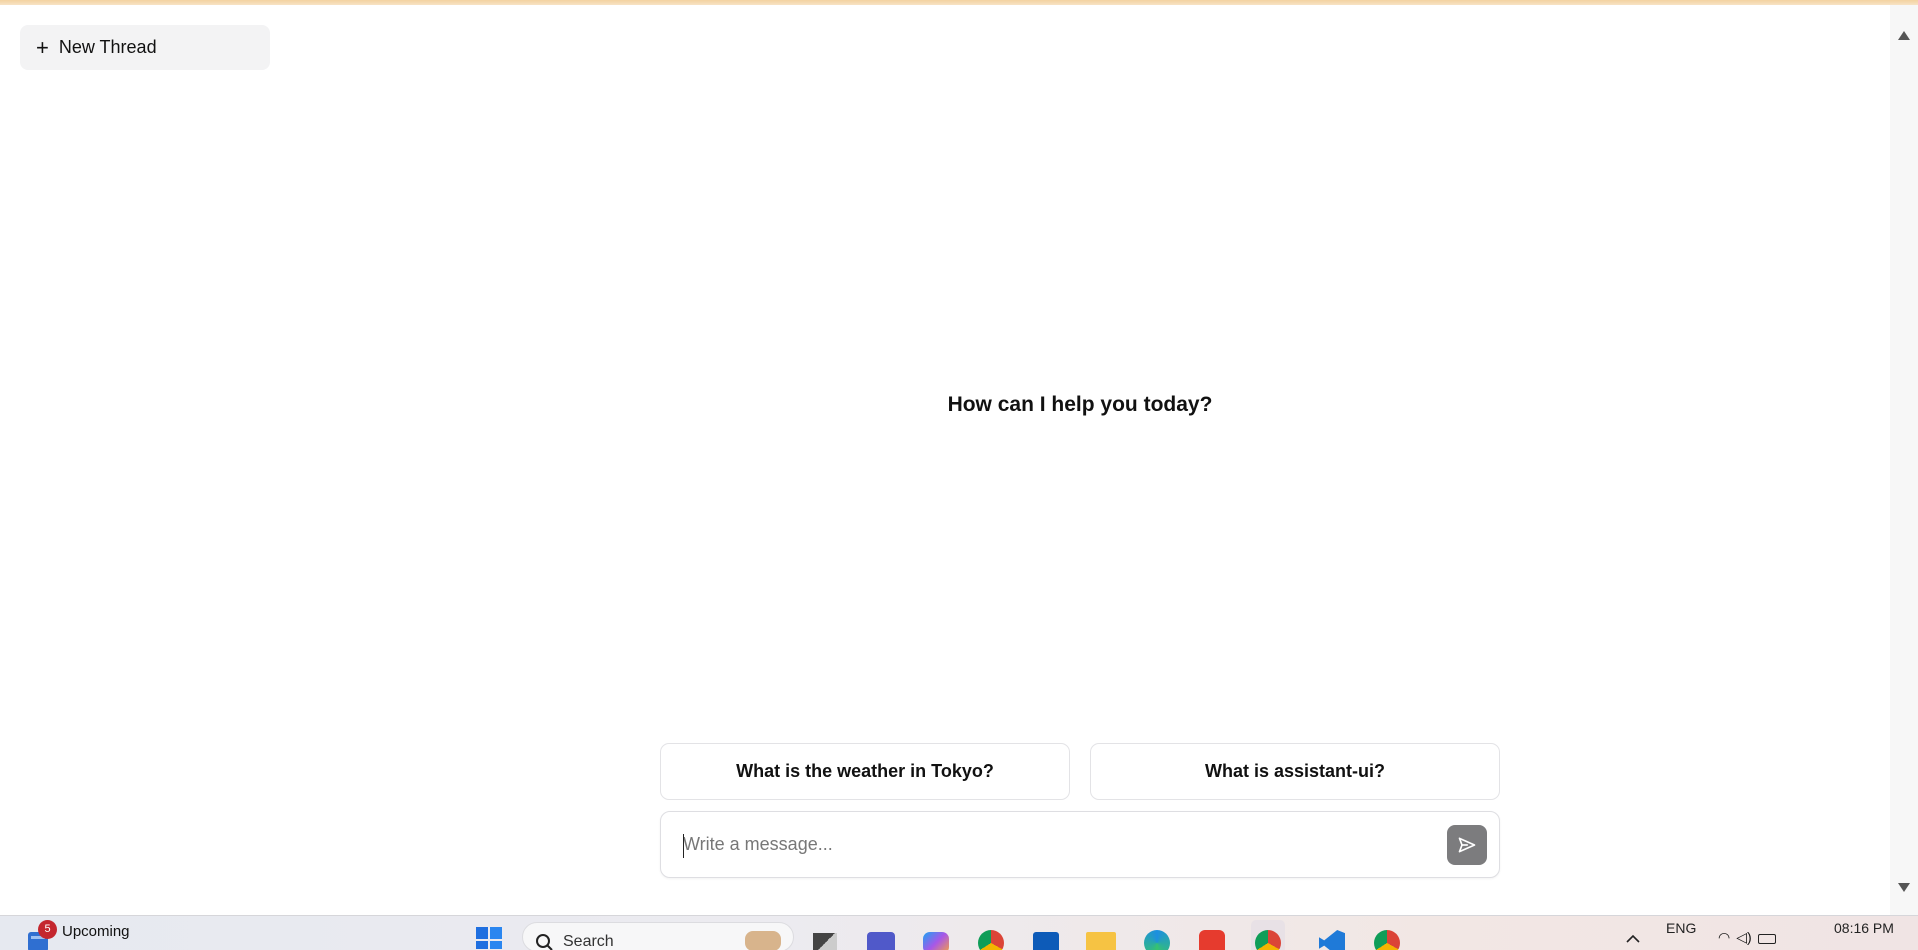 This screenshot has height=950, width=1918. I want to click on chrome-second-button, so click(1387, 935).